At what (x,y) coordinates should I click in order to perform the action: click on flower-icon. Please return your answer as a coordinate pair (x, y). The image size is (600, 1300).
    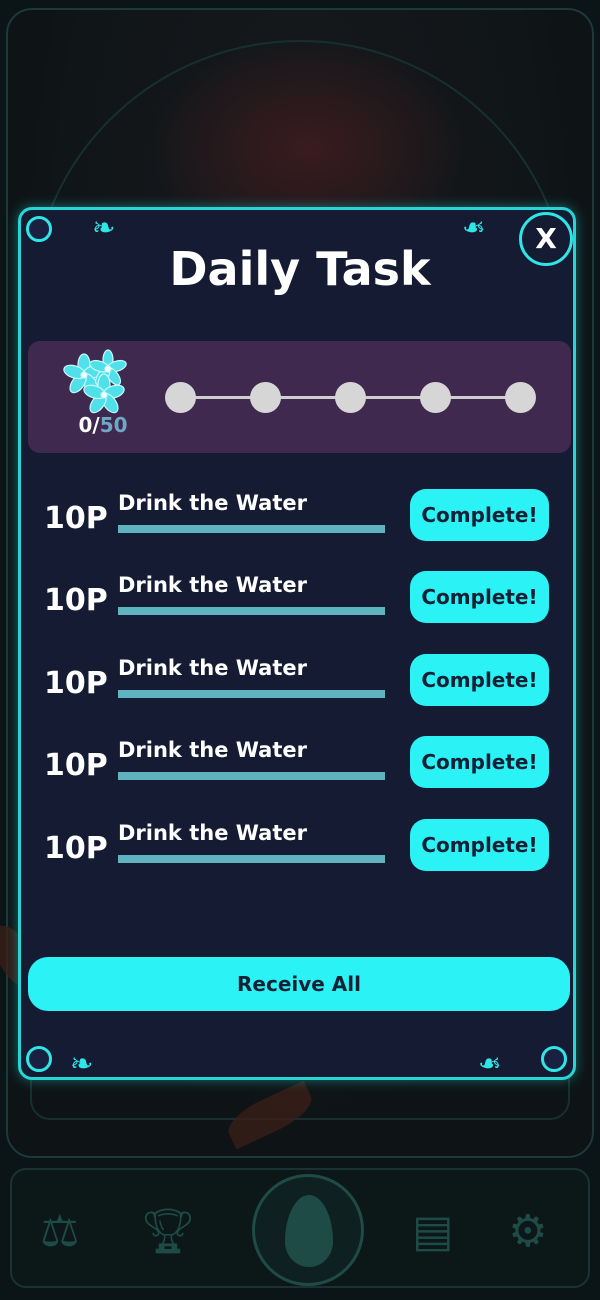
    Looking at the image, I should click on (95, 381).